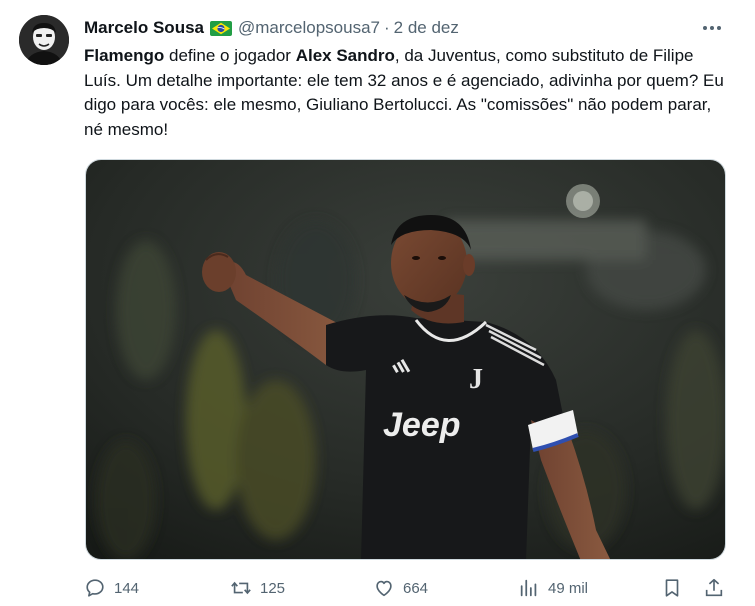  I want to click on avatar-image, so click(44, 40).